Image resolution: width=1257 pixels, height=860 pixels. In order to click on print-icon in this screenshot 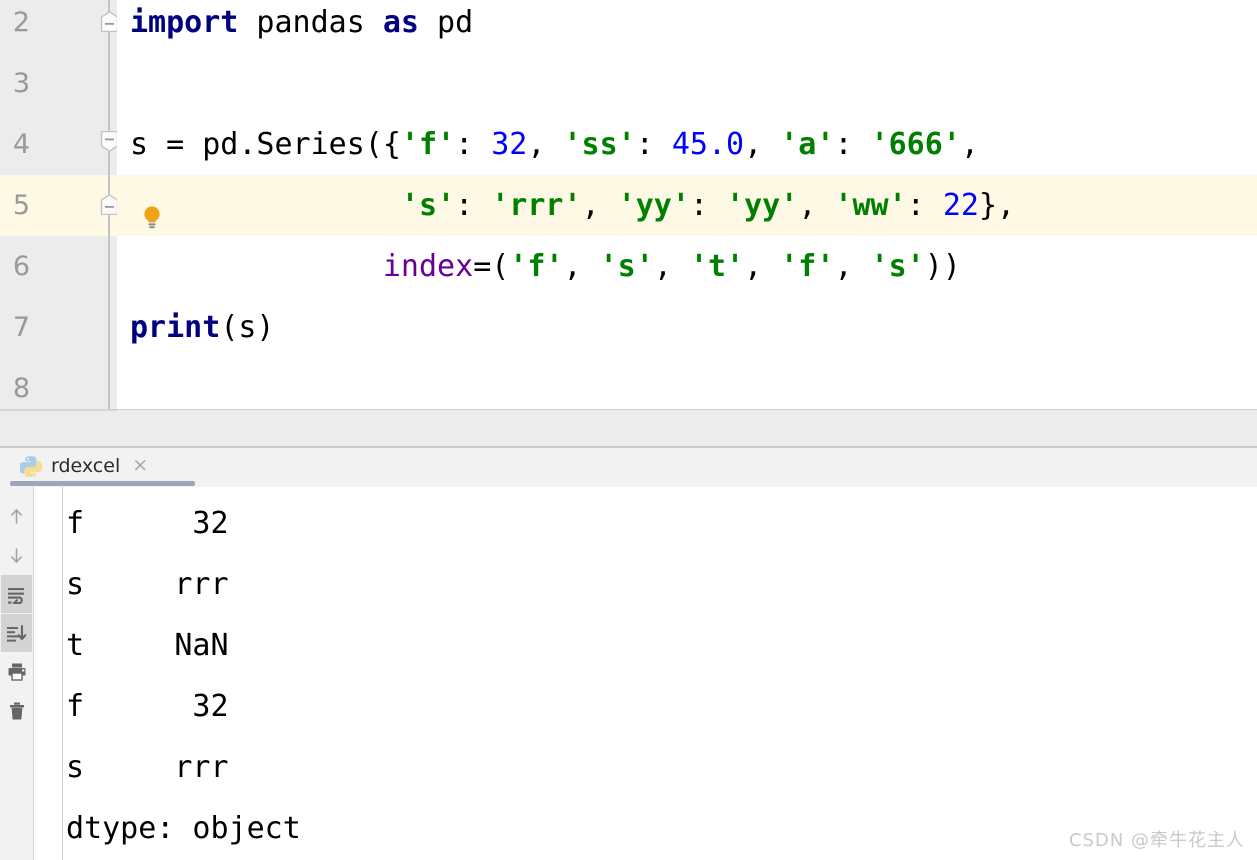, I will do `click(16, 672)`.